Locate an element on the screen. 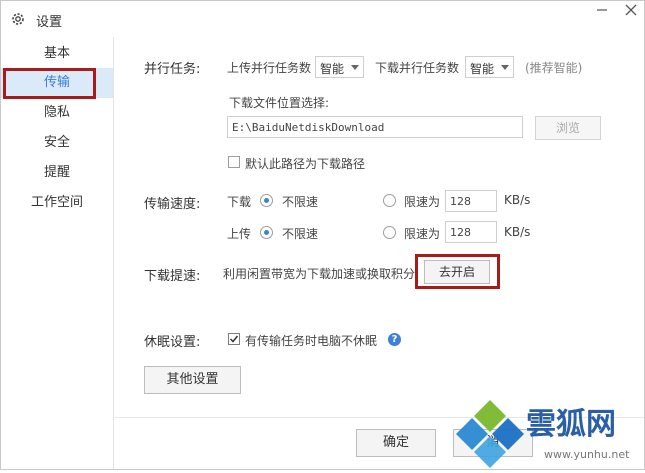 Image resolution: width=645 pixels, height=473 pixels. download-limit-label: 限速为 is located at coordinates (422, 202).